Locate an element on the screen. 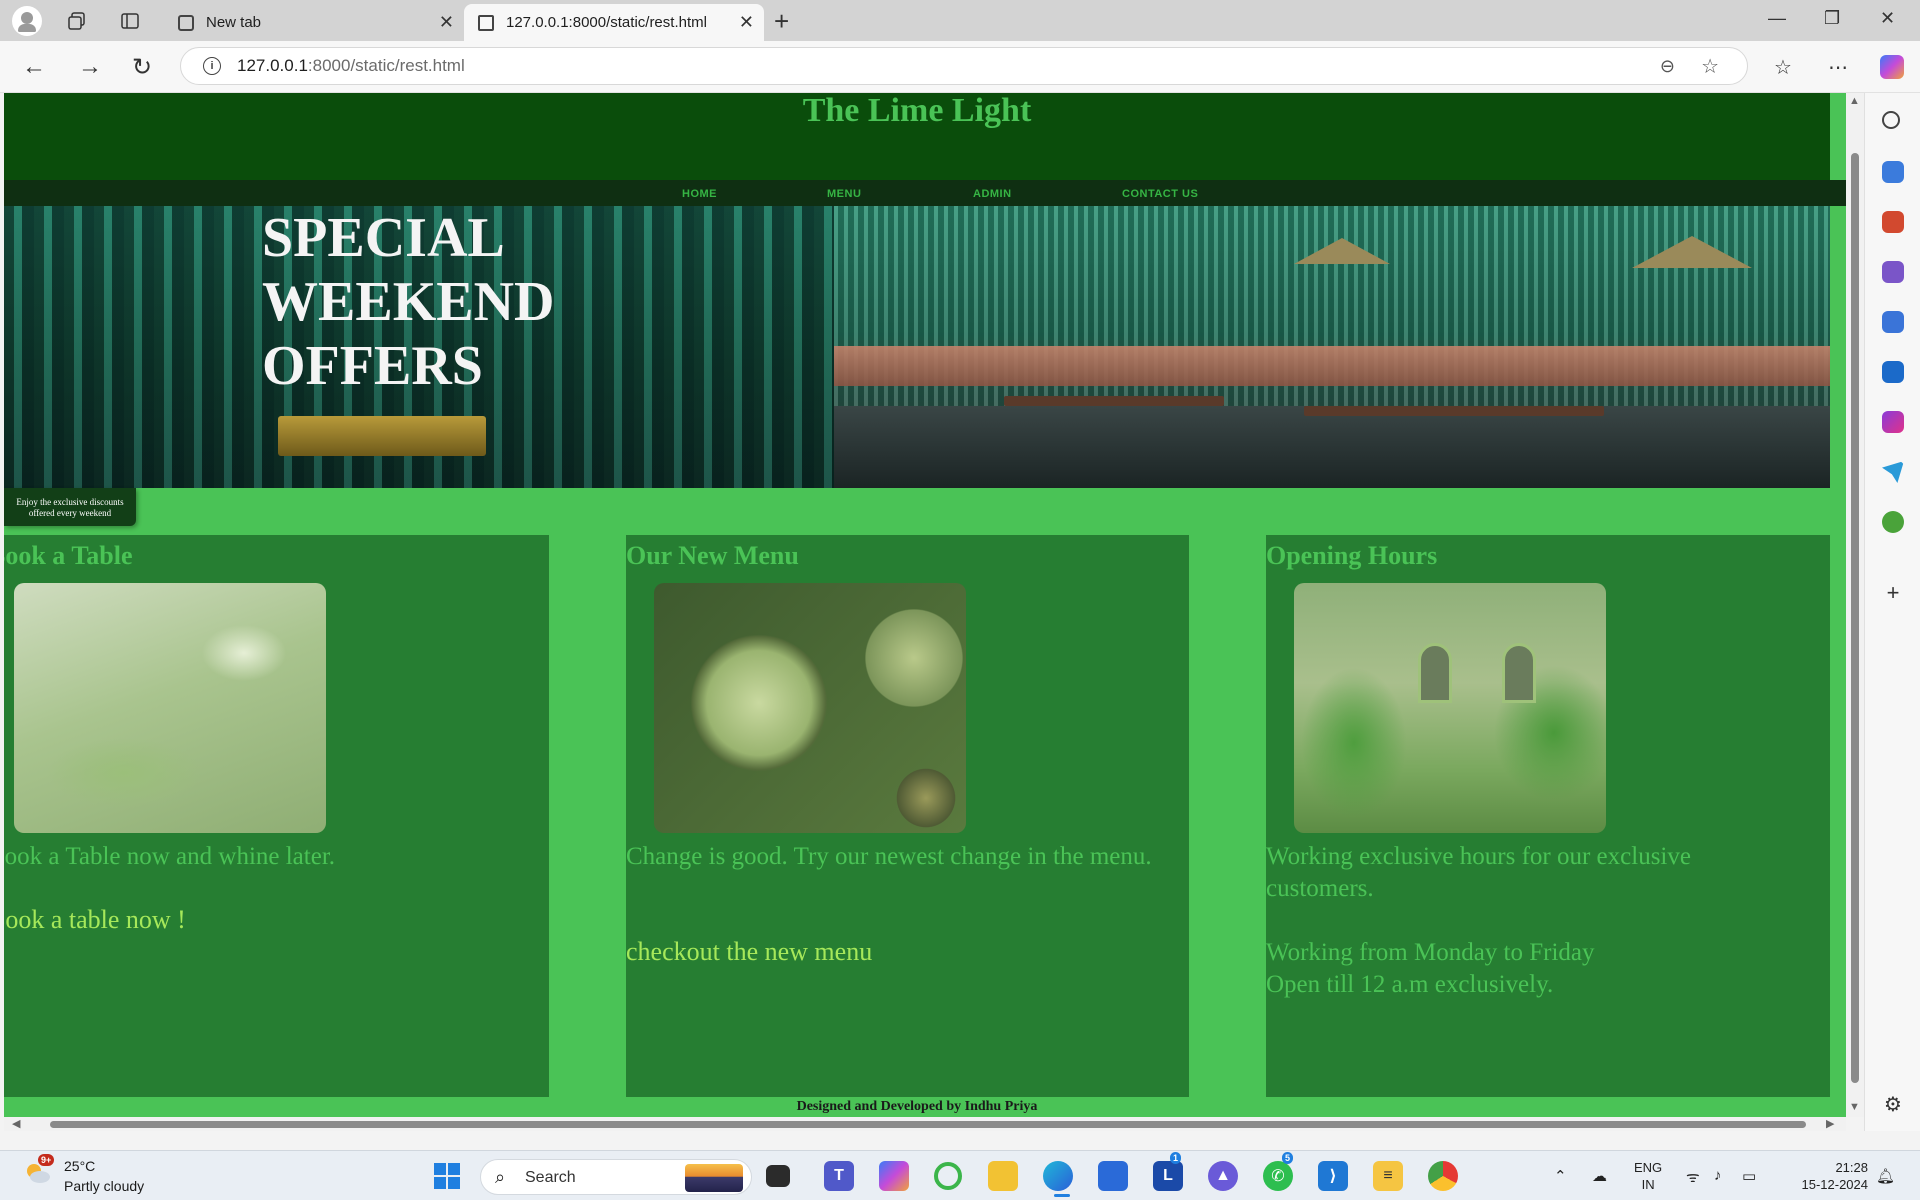 The image size is (1920, 1200). active-app-indicator is located at coordinates (1062, 1195).